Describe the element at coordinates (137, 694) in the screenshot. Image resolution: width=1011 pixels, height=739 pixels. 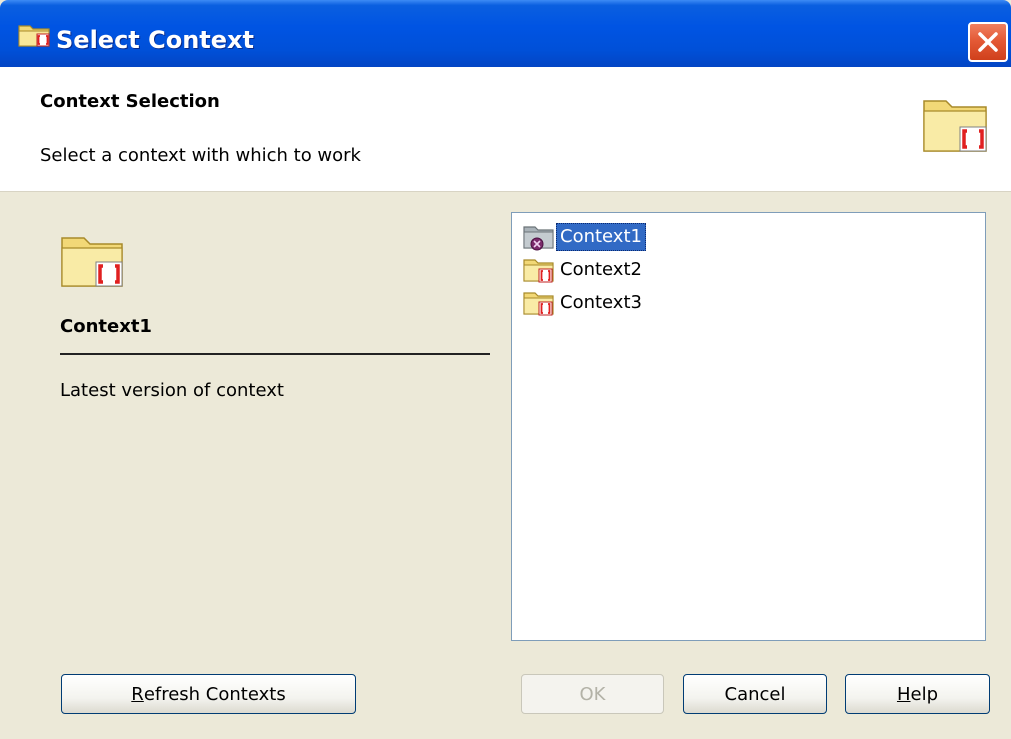
I see `refresh-mnemonic: R` at that location.